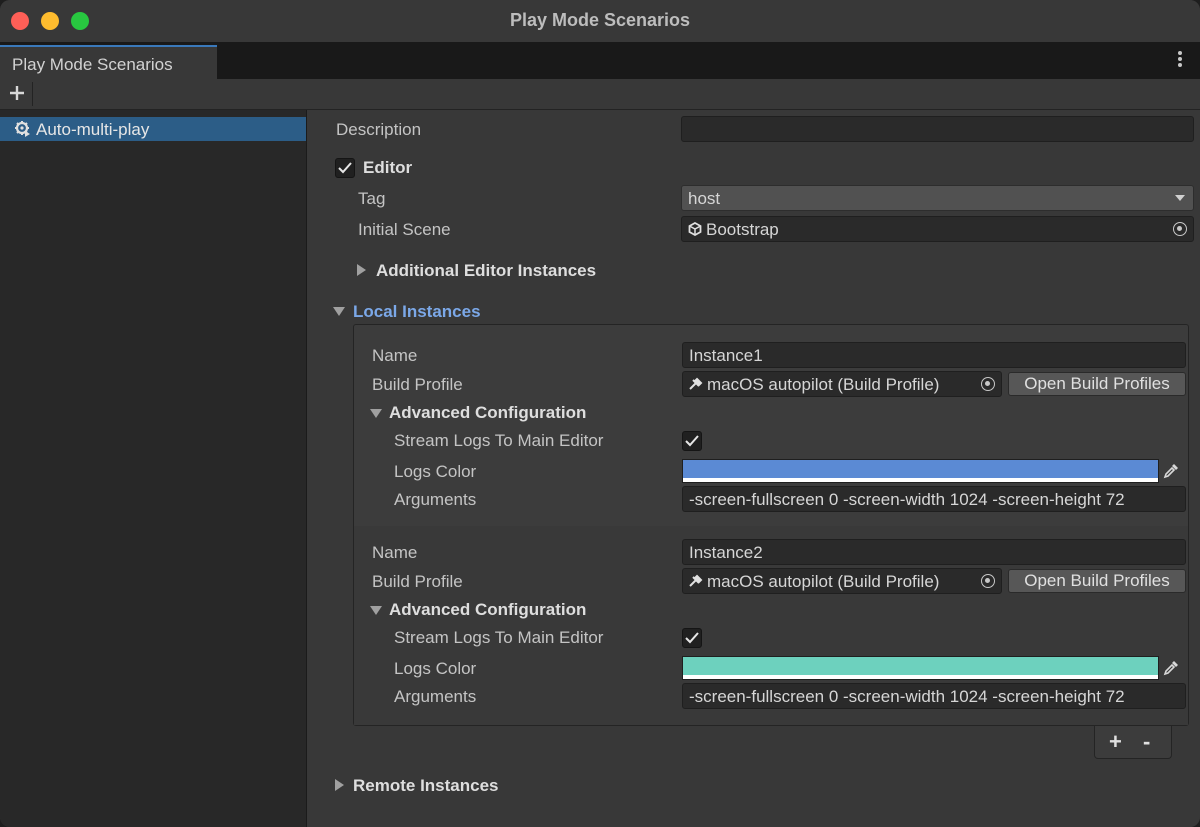 The height and width of the screenshot is (827, 1200). What do you see at coordinates (93, 129) in the screenshot?
I see `sidebar-item-label: Auto-multi-play` at bounding box center [93, 129].